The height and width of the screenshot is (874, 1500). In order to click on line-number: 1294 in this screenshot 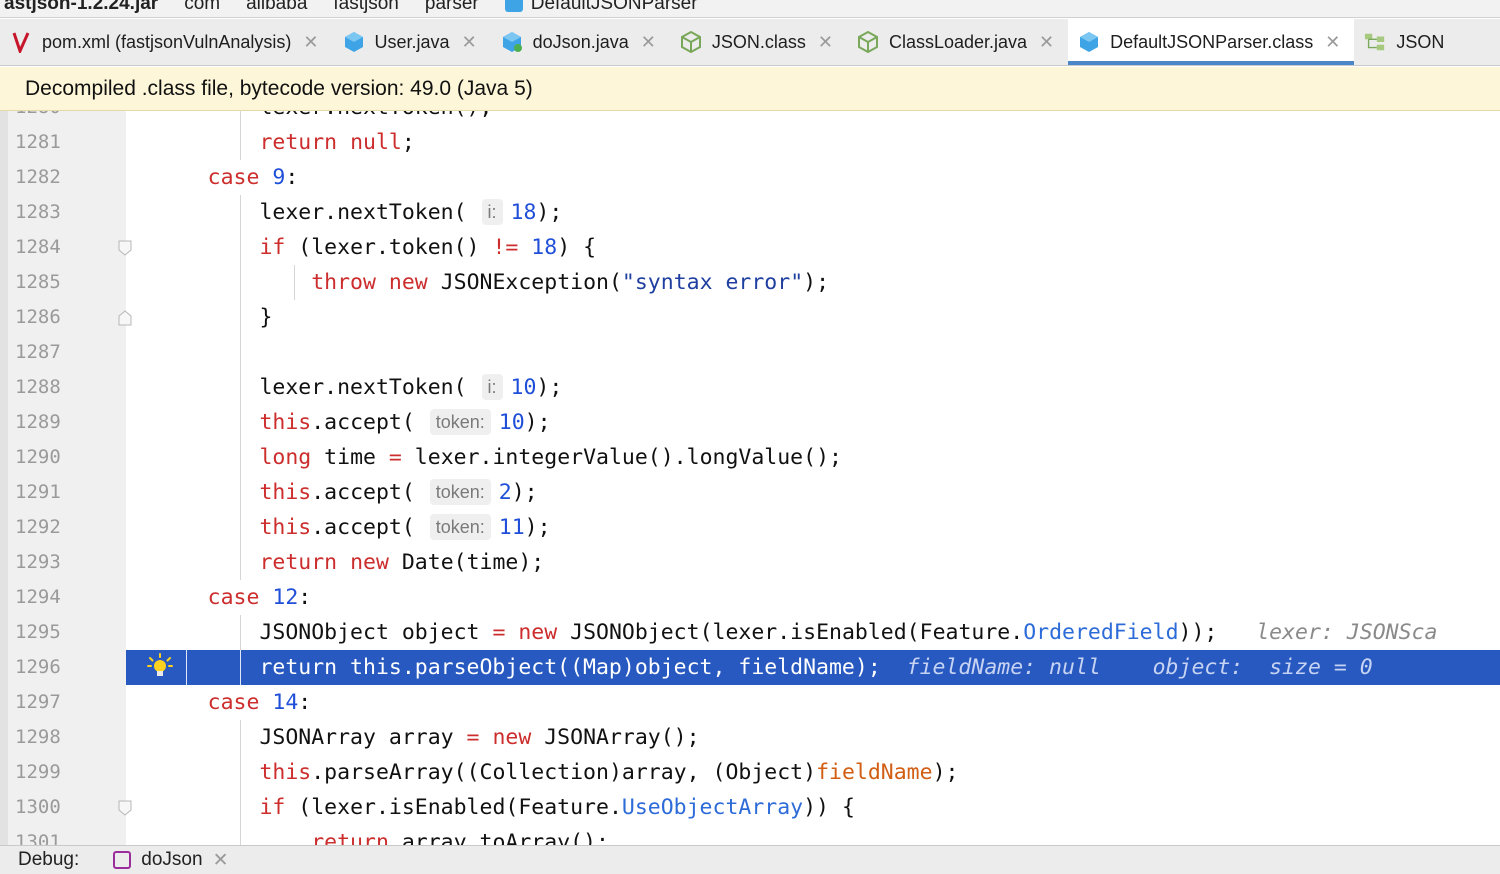, I will do `click(38, 597)`.